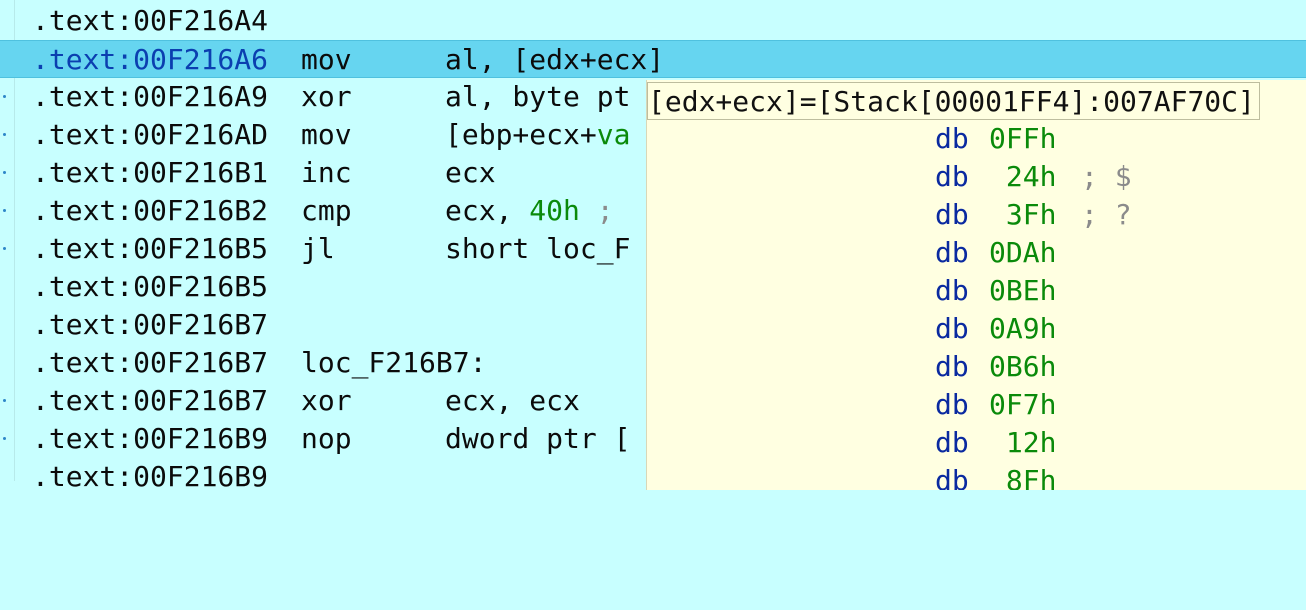  What do you see at coordinates (512, 401) in the screenshot?
I see `operands: ecx, ecx` at bounding box center [512, 401].